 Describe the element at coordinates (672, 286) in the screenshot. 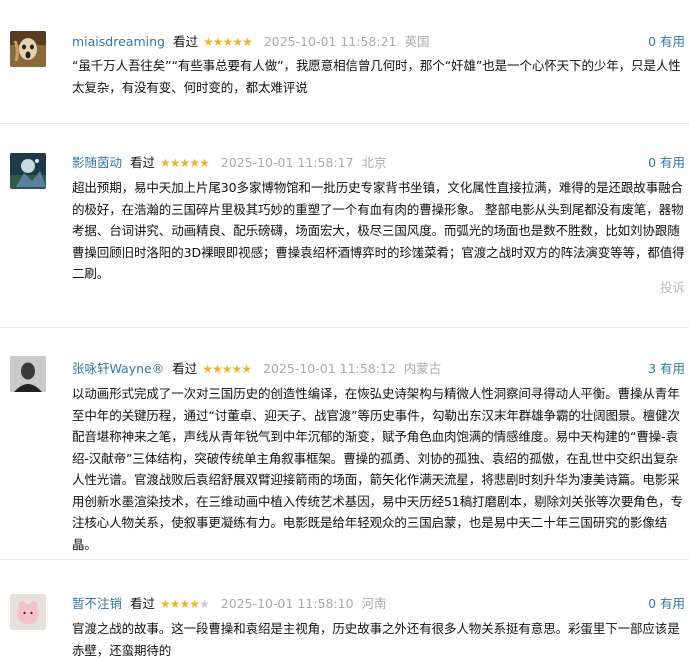

I see `report-link: 投诉` at that location.